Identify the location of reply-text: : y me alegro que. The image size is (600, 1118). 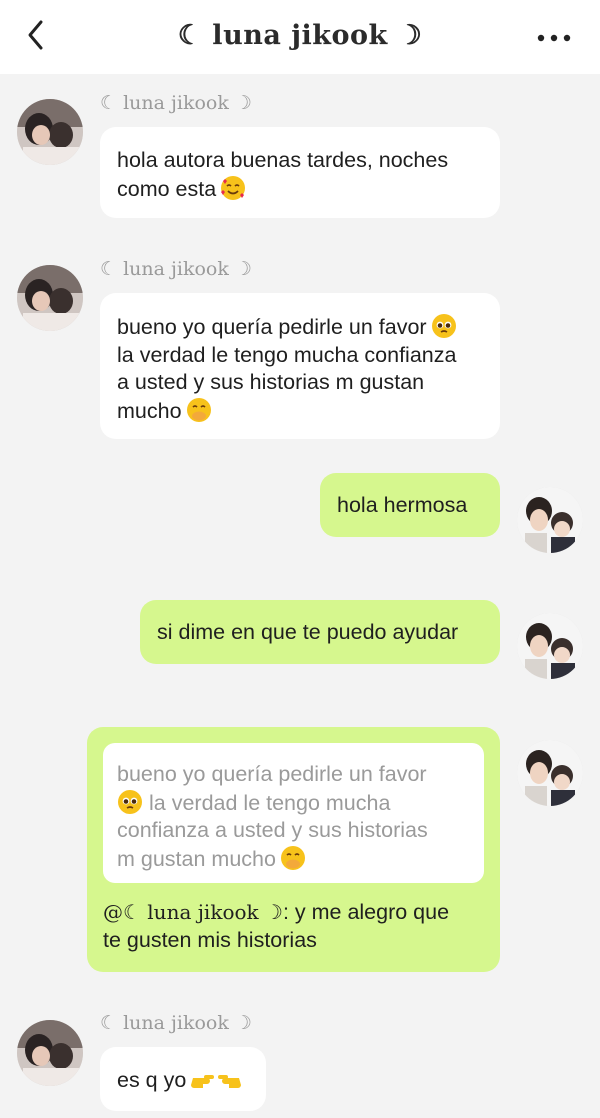
(366, 912).